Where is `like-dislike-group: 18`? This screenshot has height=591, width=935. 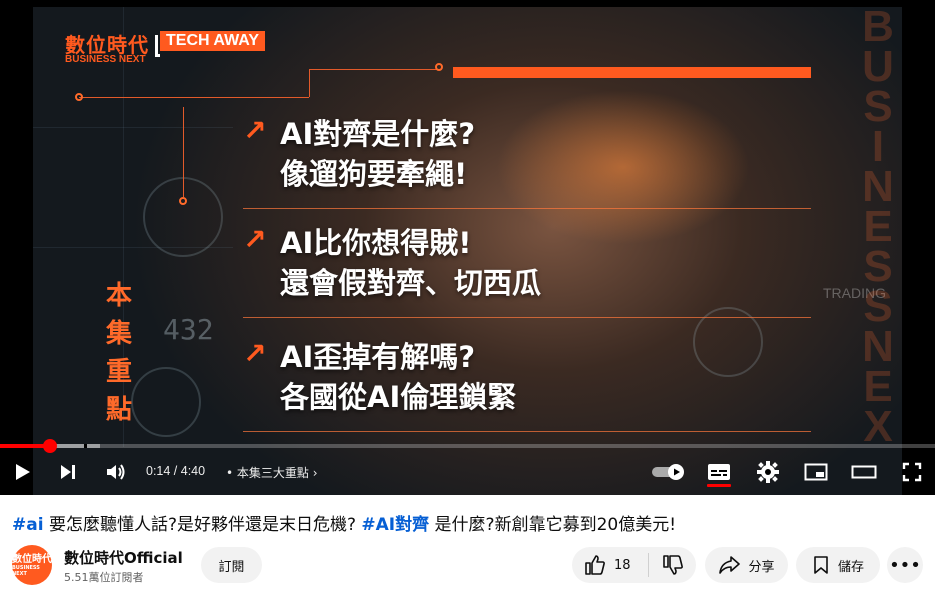
like-dislike-group: 18 is located at coordinates (634, 565).